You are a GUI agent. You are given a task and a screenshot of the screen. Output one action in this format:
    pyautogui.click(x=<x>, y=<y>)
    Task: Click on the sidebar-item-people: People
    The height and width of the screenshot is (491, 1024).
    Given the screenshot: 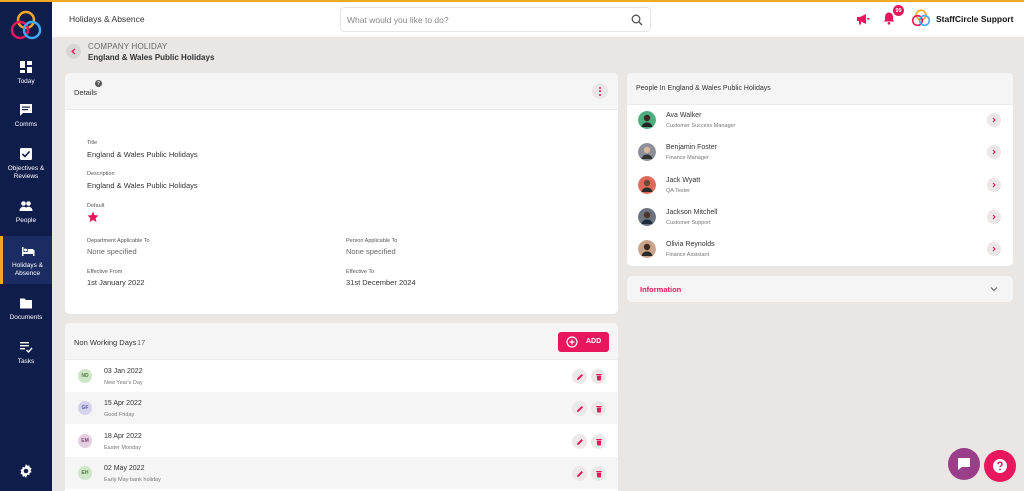 What is the action you would take?
    pyautogui.click(x=26, y=214)
    